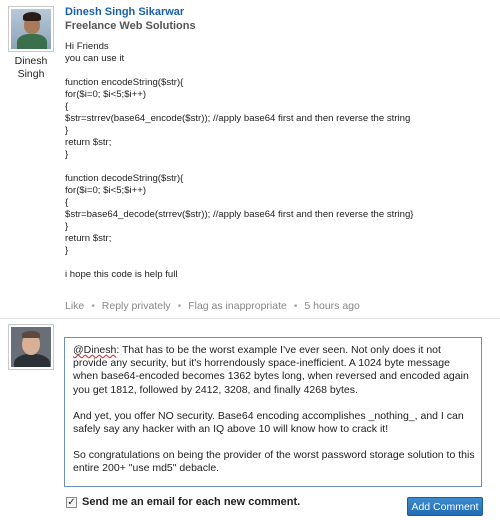  I want to click on reply-user-avatar, so click(31, 347).